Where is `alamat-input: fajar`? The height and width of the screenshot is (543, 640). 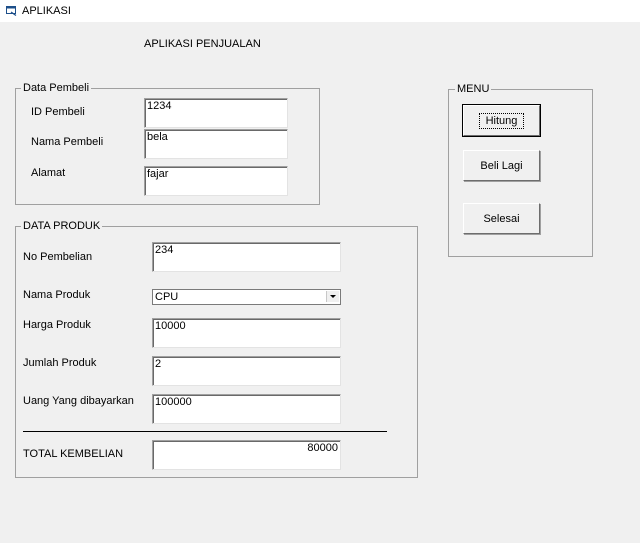
alamat-input: fajar is located at coordinates (216, 181).